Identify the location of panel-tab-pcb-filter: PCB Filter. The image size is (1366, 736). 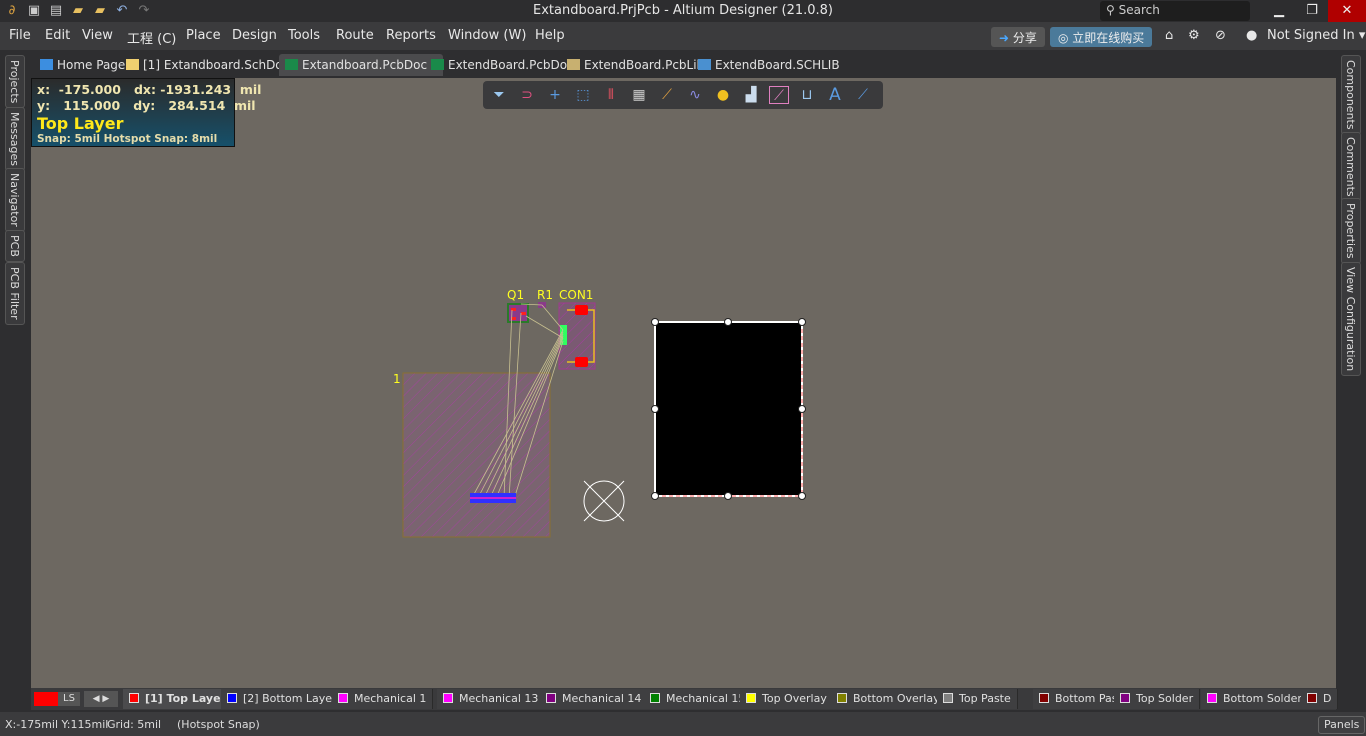
(15, 293).